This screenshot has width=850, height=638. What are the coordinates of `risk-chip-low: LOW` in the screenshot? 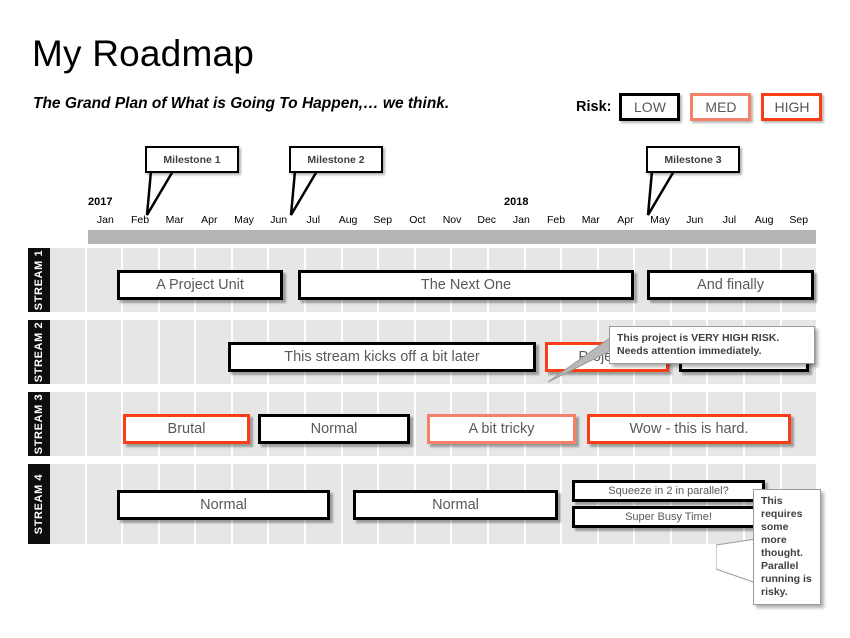 It's located at (650, 107).